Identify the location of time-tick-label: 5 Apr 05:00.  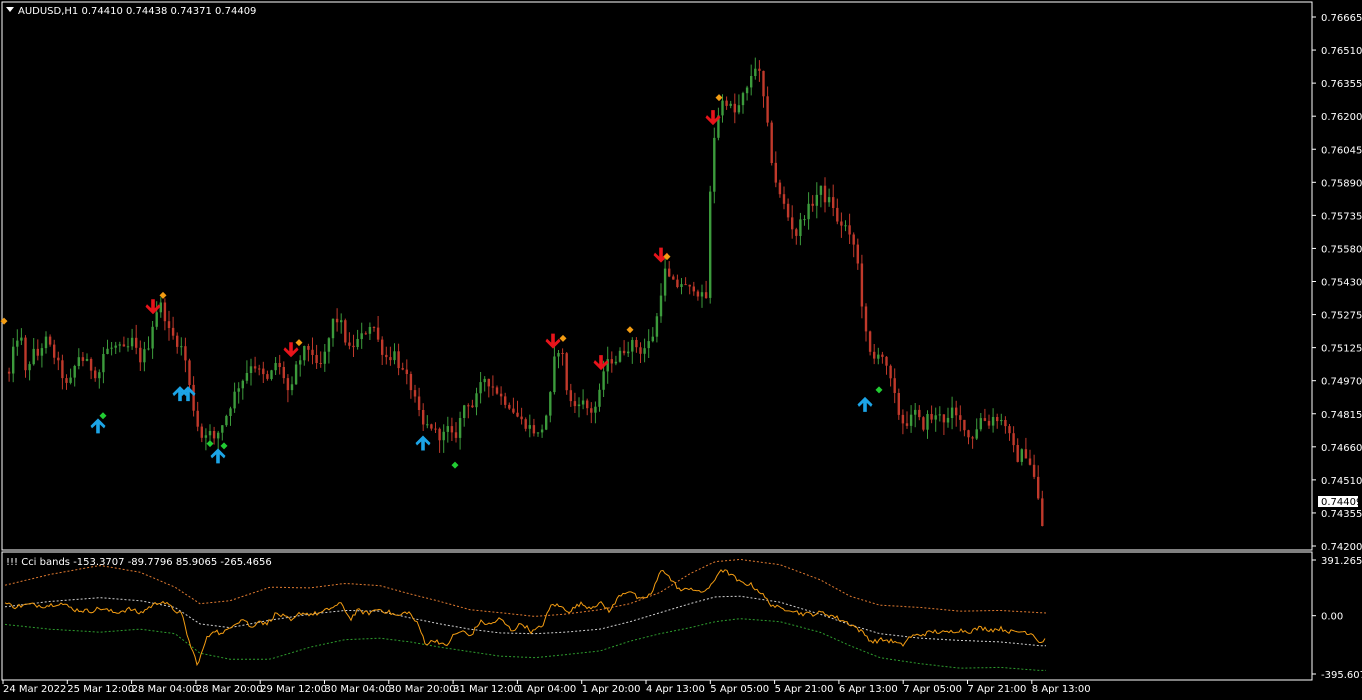
(739, 689).